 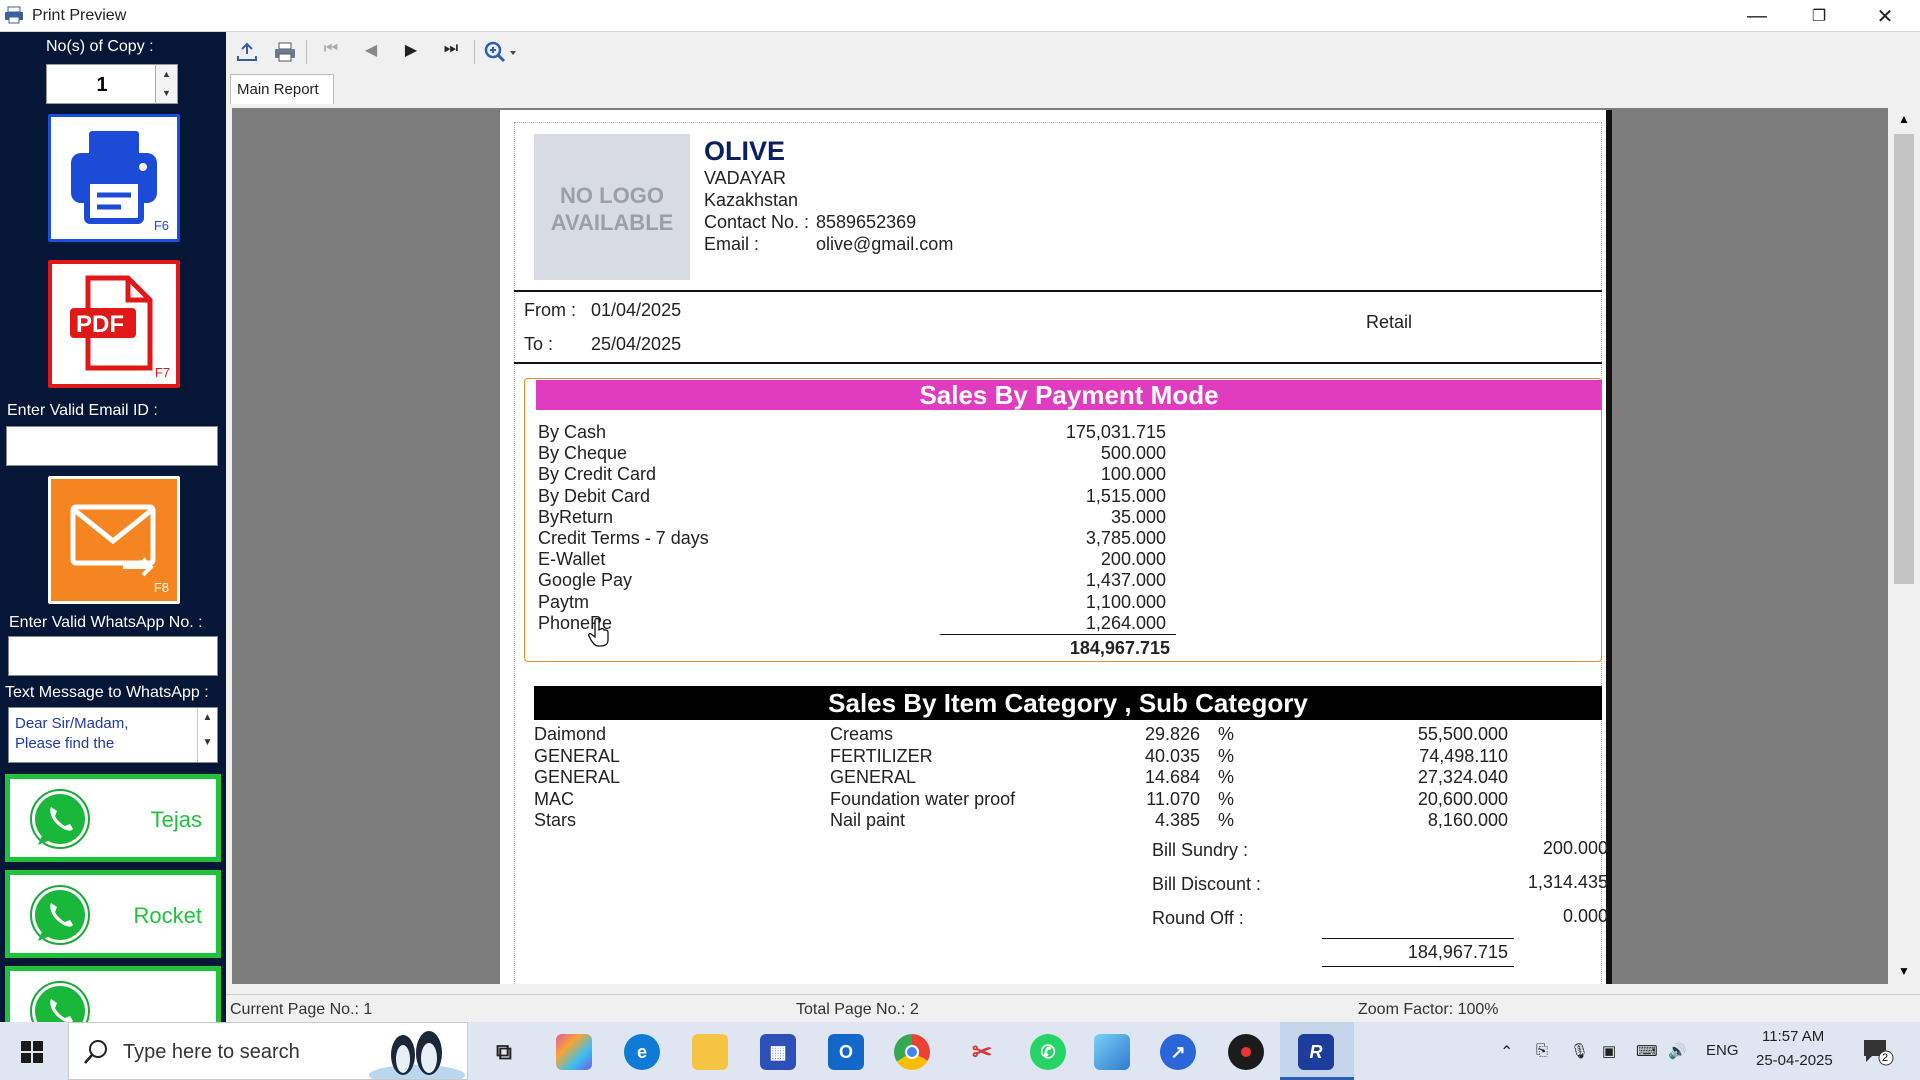 I want to click on bill-sundry-value: 200.000, so click(x=1575, y=848).